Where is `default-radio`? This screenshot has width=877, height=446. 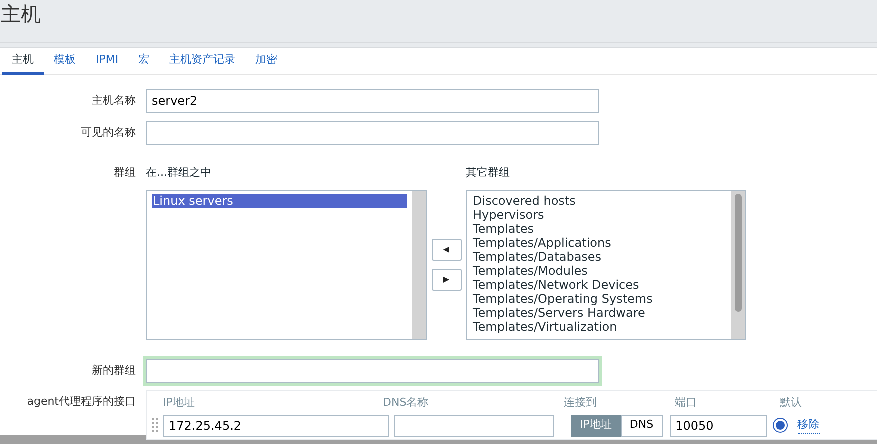
default-radio is located at coordinates (780, 425).